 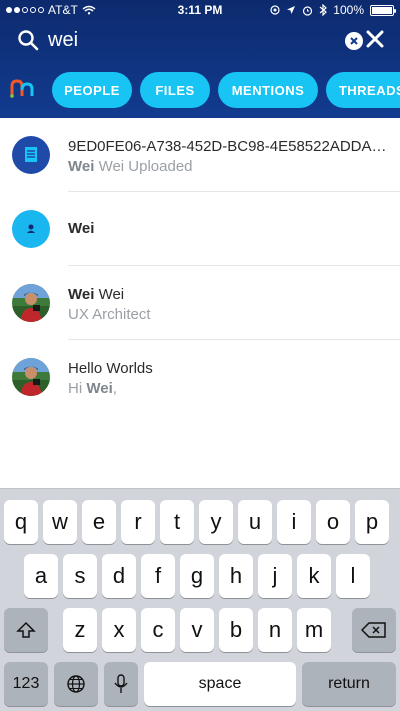 What do you see at coordinates (200, 10) in the screenshot?
I see `status-bar: AT&T 3:11 PM 100%` at bounding box center [200, 10].